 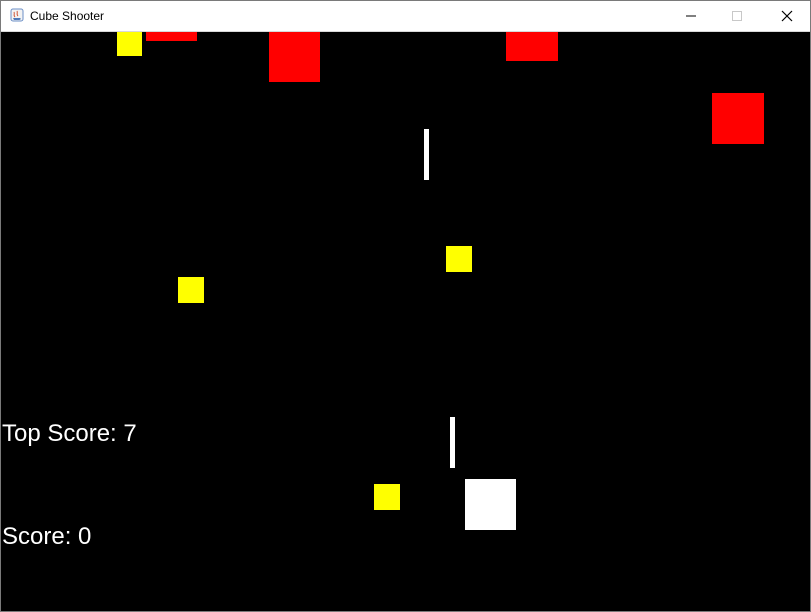 I want to click on window-title: Cube Shooter, so click(x=67, y=16).